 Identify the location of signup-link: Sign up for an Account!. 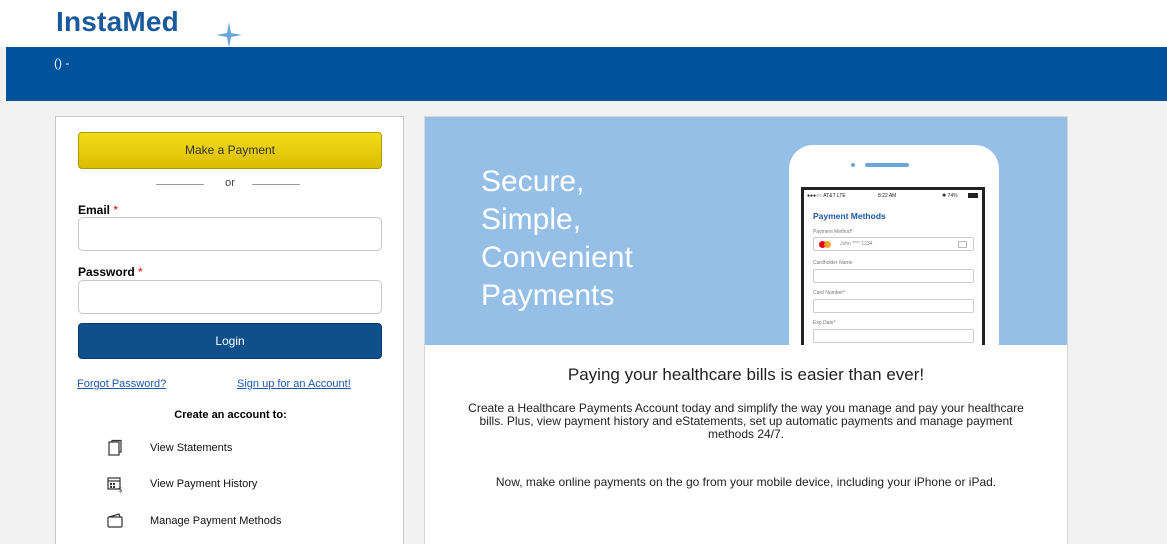
(294, 384).